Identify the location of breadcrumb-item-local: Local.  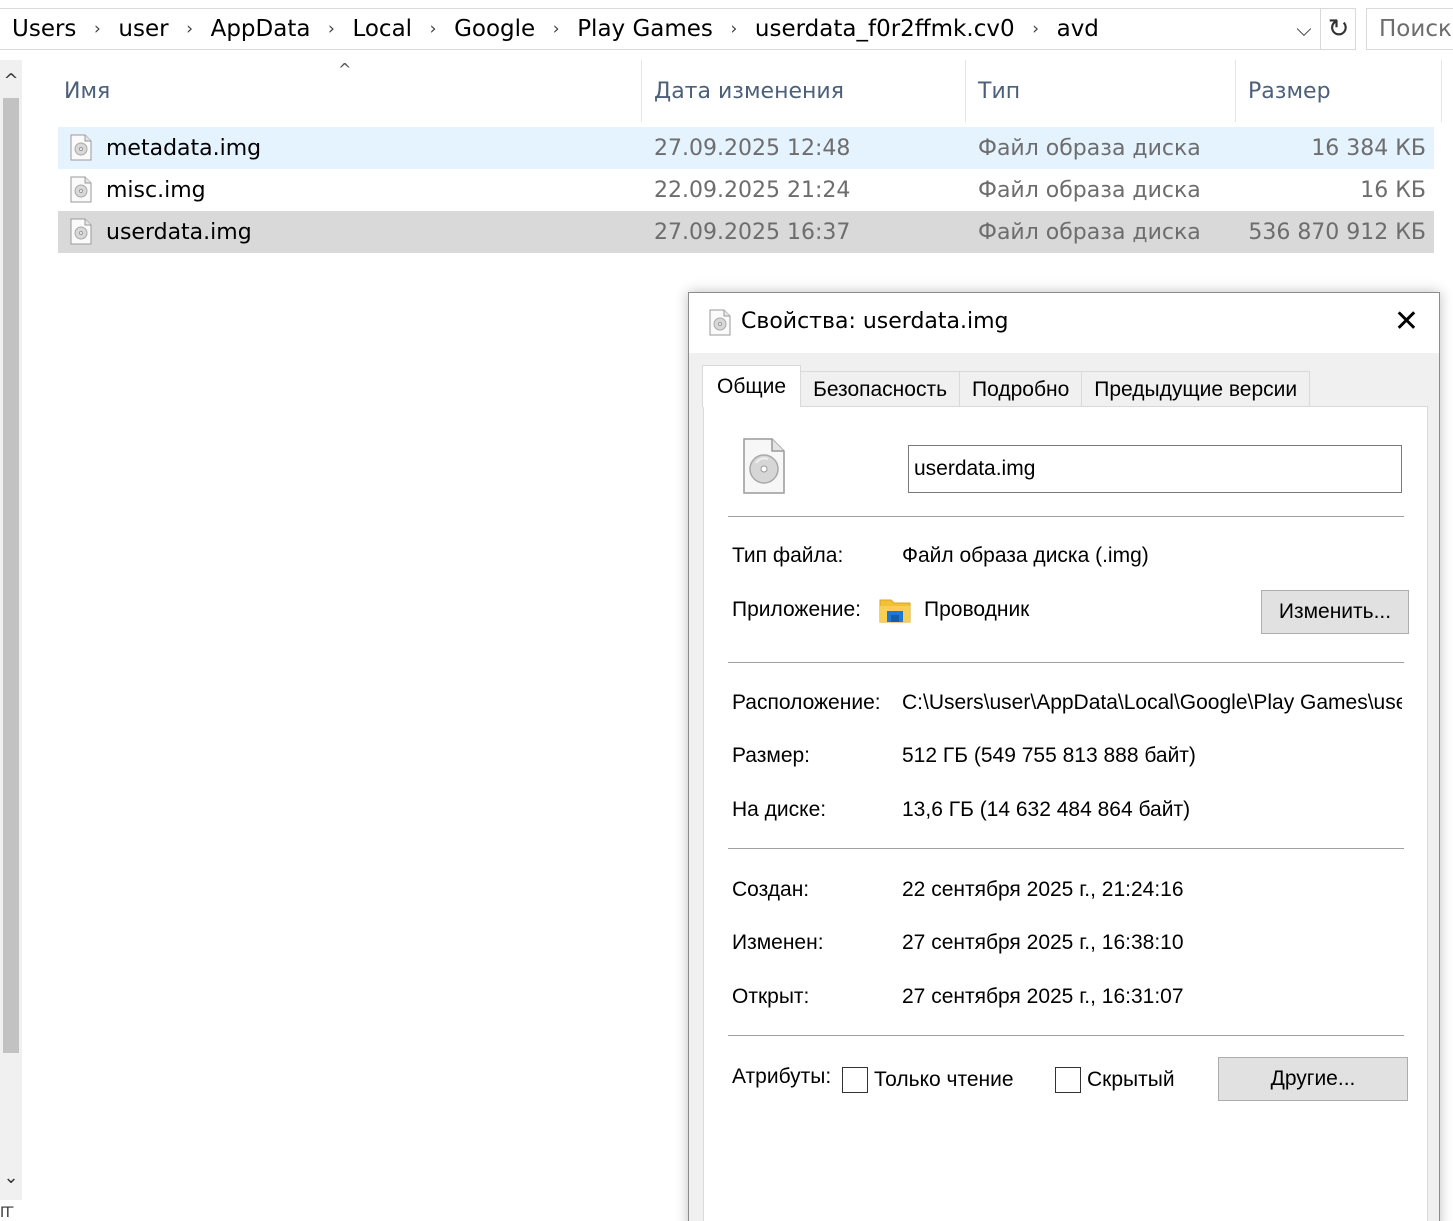
(382, 29).